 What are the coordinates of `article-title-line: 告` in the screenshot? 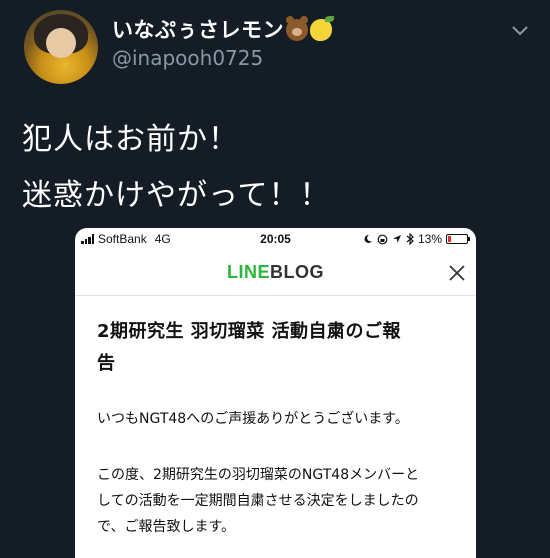 It's located at (106, 363).